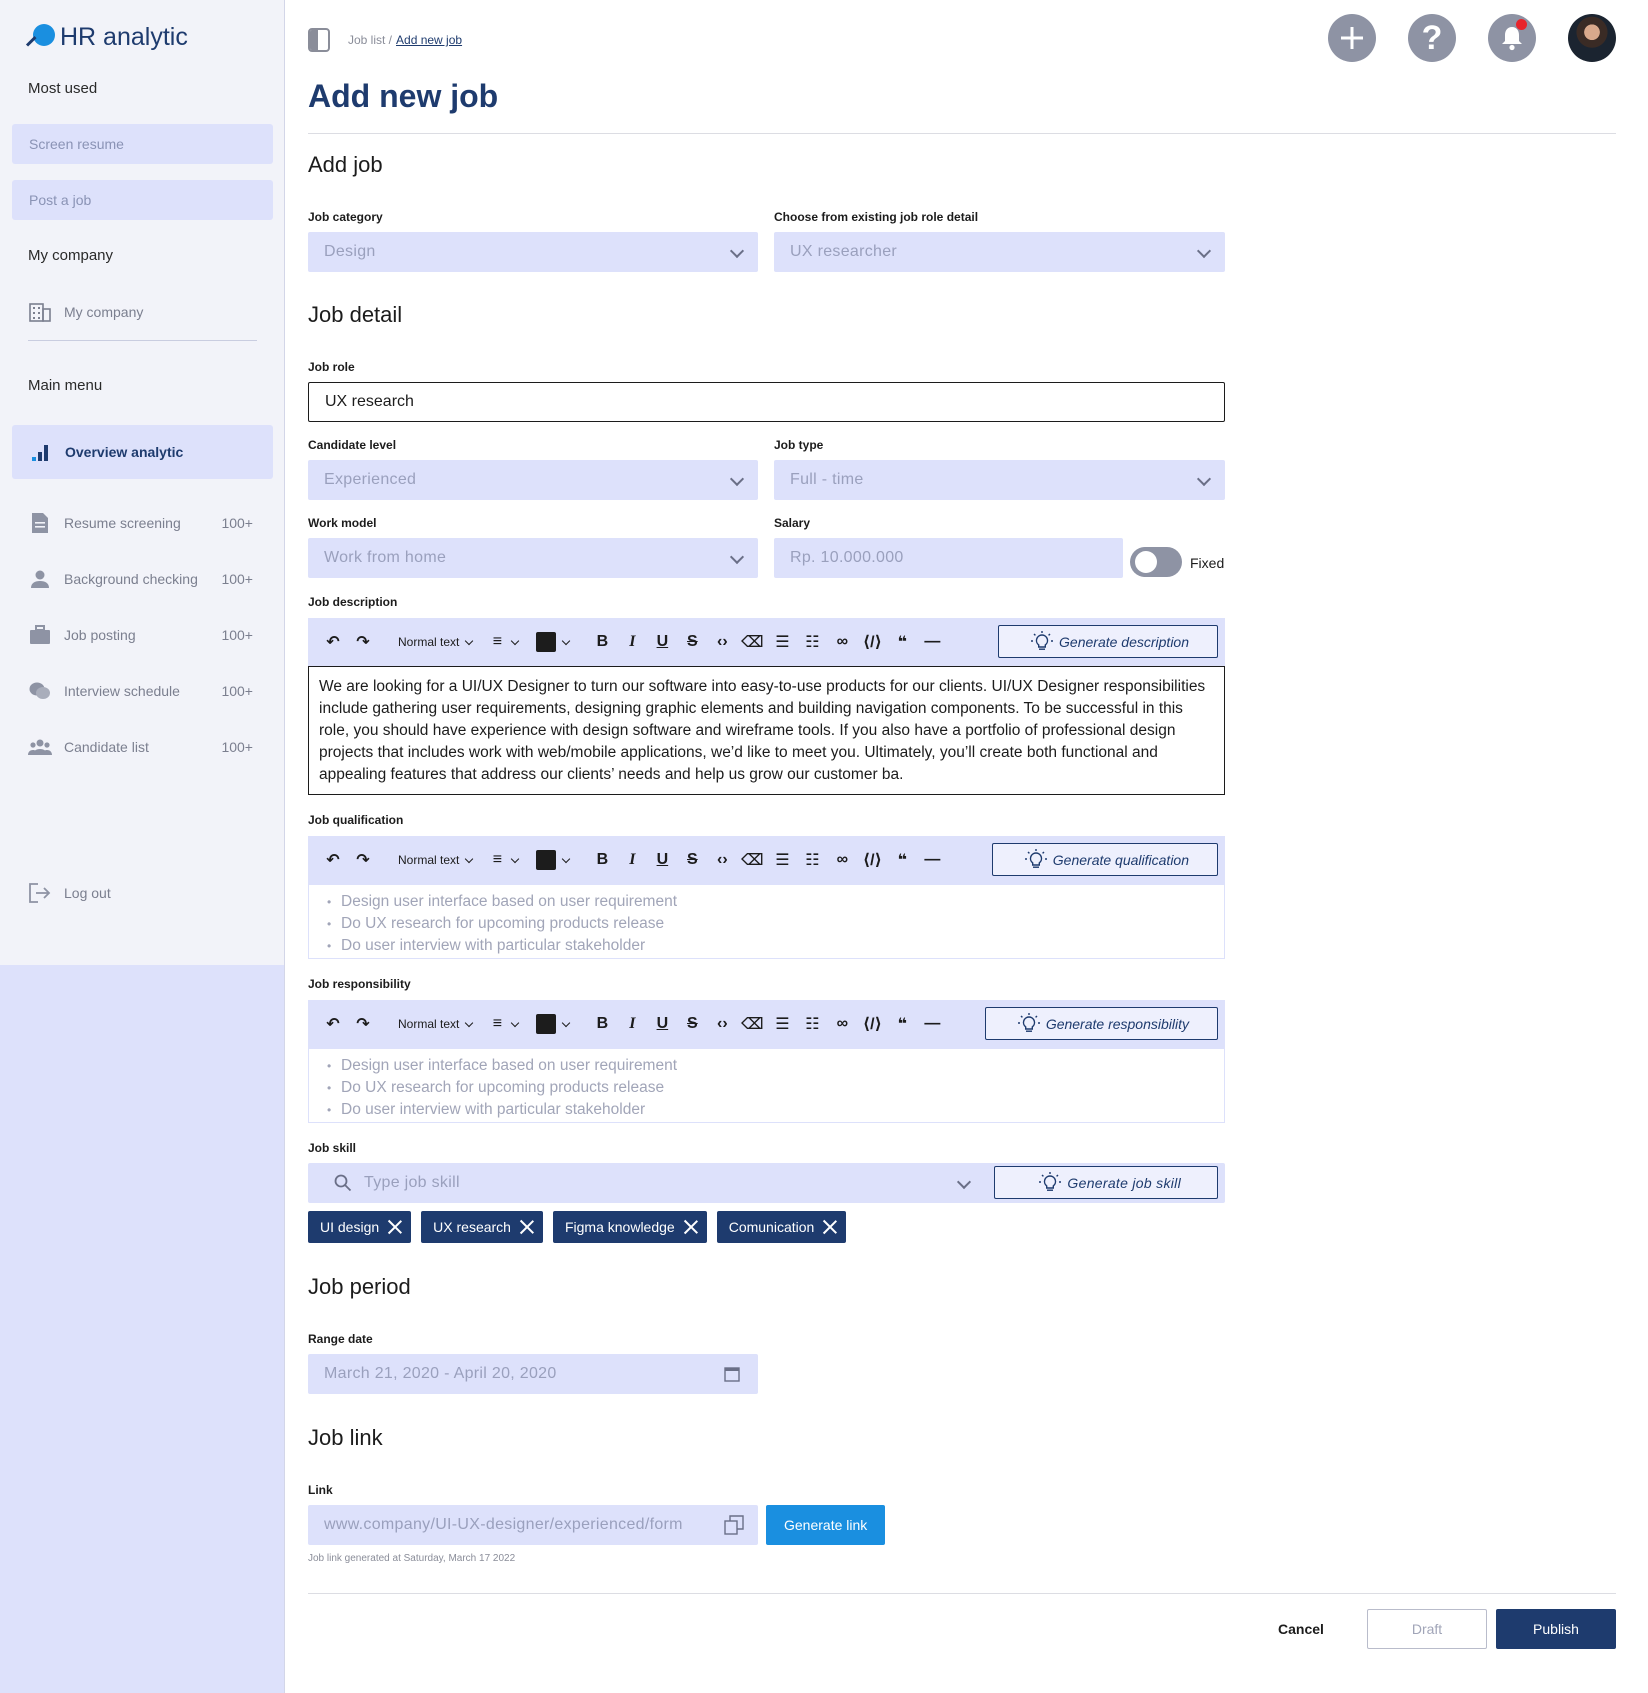 The height and width of the screenshot is (1693, 1648). I want to click on screen-resume-button: Screen resume, so click(142, 144).